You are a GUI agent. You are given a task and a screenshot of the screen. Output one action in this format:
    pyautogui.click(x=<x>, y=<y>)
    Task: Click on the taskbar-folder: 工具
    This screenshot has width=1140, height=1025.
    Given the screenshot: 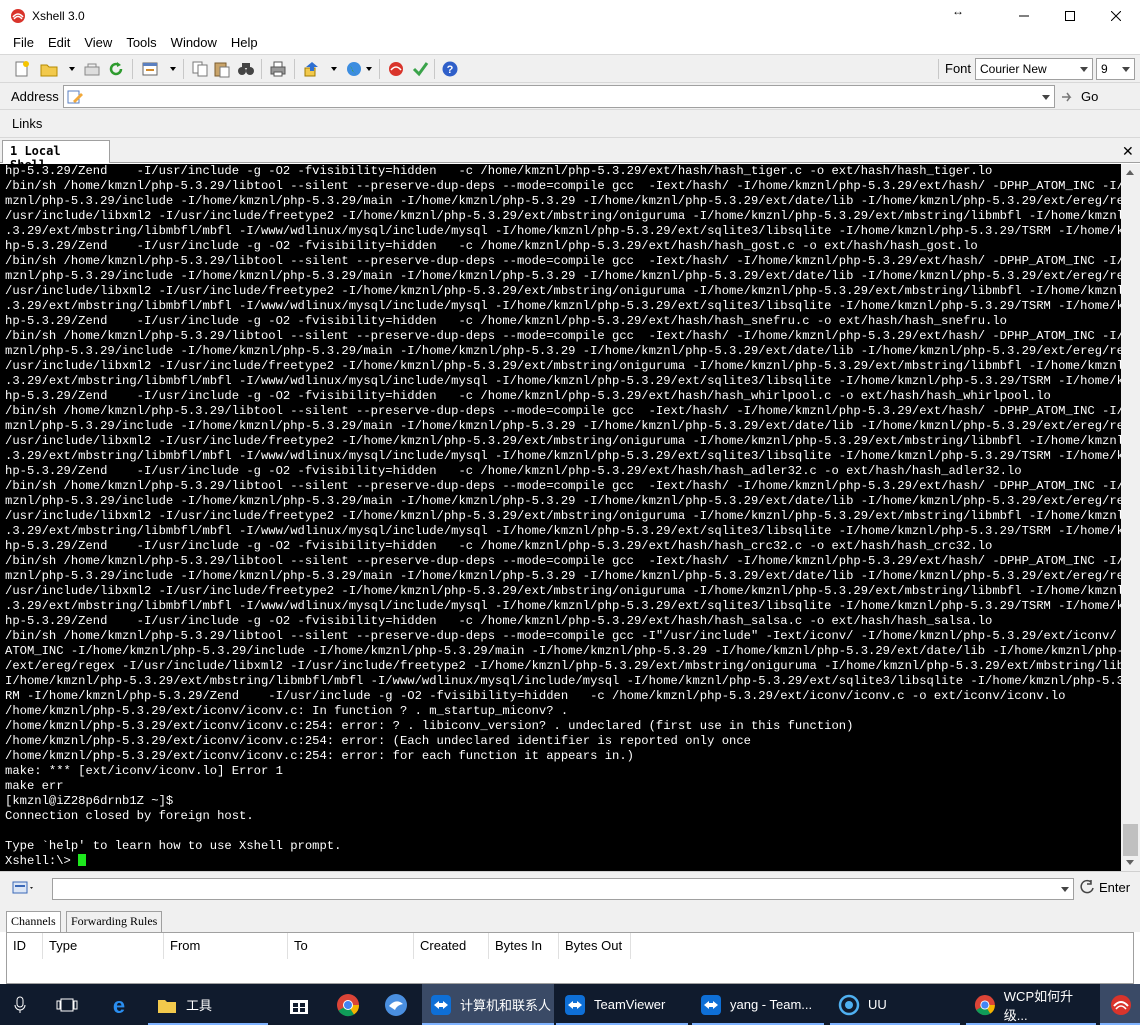 What is the action you would take?
    pyautogui.click(x=208, y=1004)
    